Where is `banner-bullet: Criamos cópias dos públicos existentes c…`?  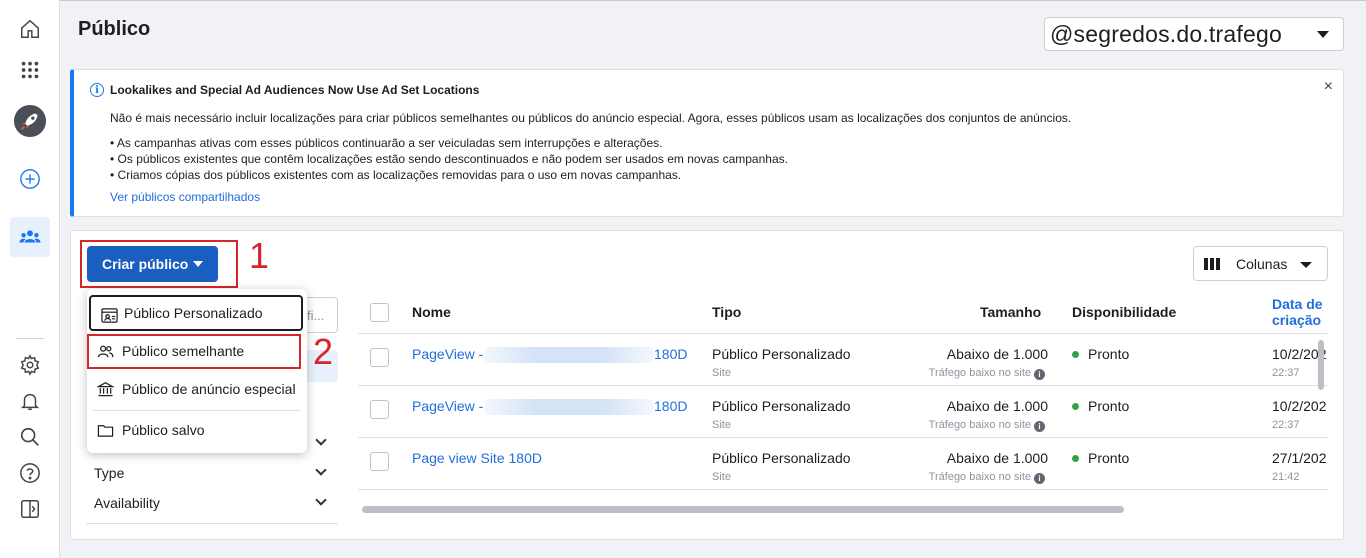
banner-bullet: Criamos cópias dos públicos existentes c… is located at coordinates (449, 175).